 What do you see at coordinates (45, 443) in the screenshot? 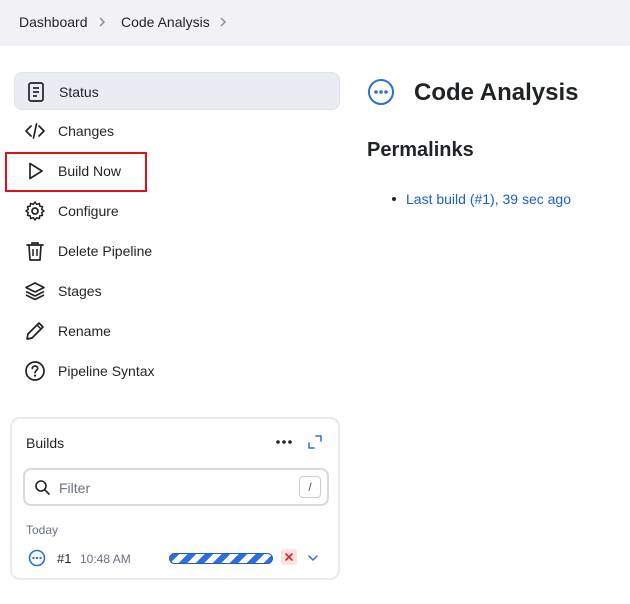
I see `builds-title: Builds` at bounding box center [45, 443].